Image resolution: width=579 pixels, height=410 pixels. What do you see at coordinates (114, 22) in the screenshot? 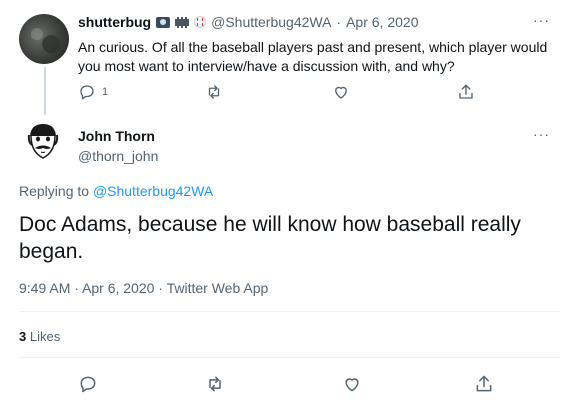
I see `parent-display-name: shutterbug` at bounding box center [114, 22].